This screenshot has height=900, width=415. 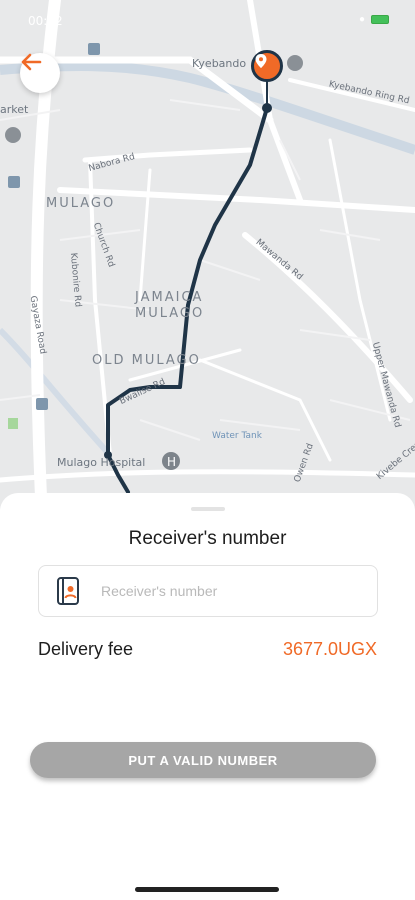 What do you see at coordinates (226, 591) in the screenshot?
I see `receiver-number-input` at bounding box center [226, 591].